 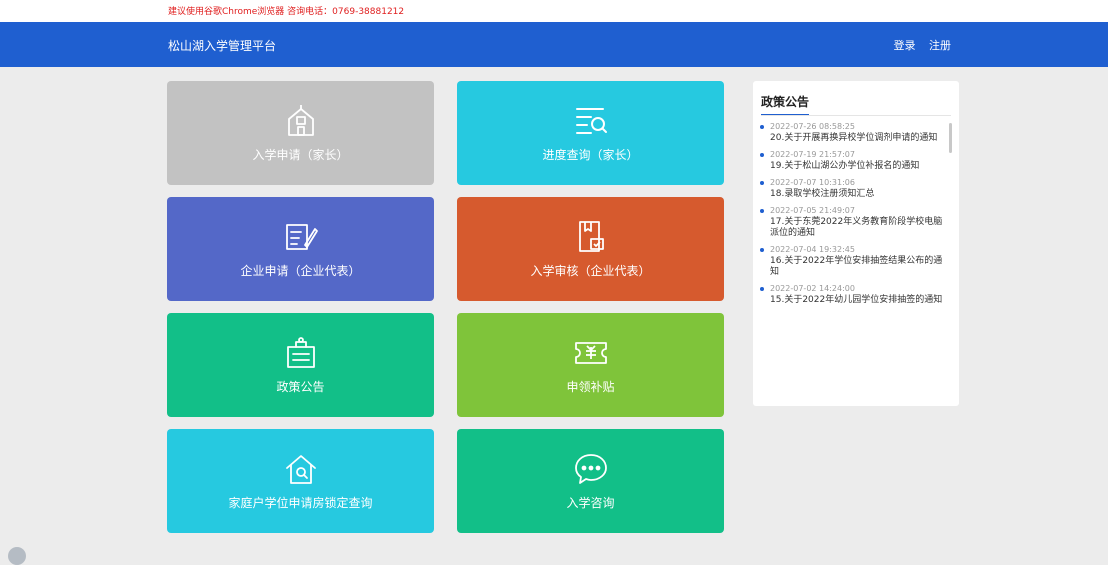 What do you see at coordinates (300, 271) in the screenshot?
I see `tile-label: 企业申请（企业代表）` at bounding box center [300, 271].